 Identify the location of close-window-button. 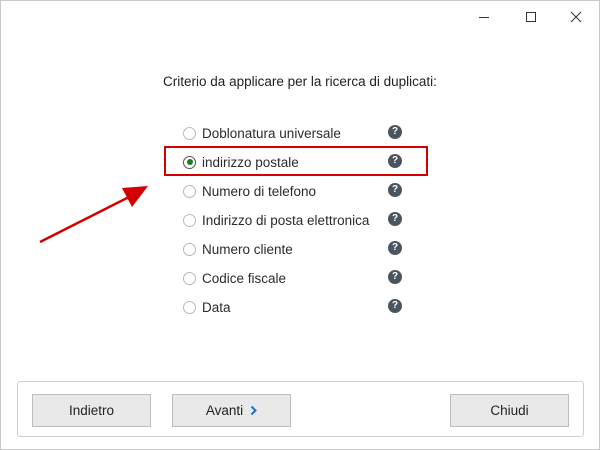
(576, 17).